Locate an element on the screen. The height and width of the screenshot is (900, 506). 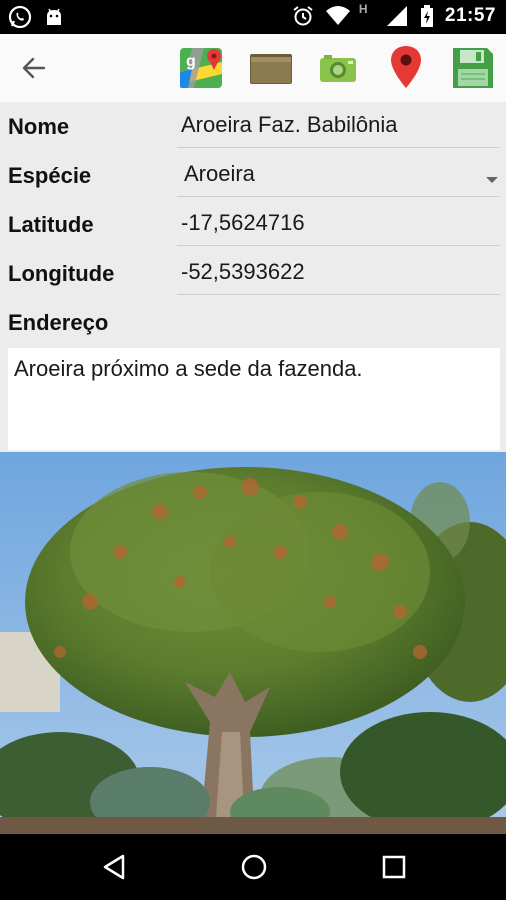
endereco-field: Aroeira próximo a sede da fazenda. is located at coordinates (254, 399).